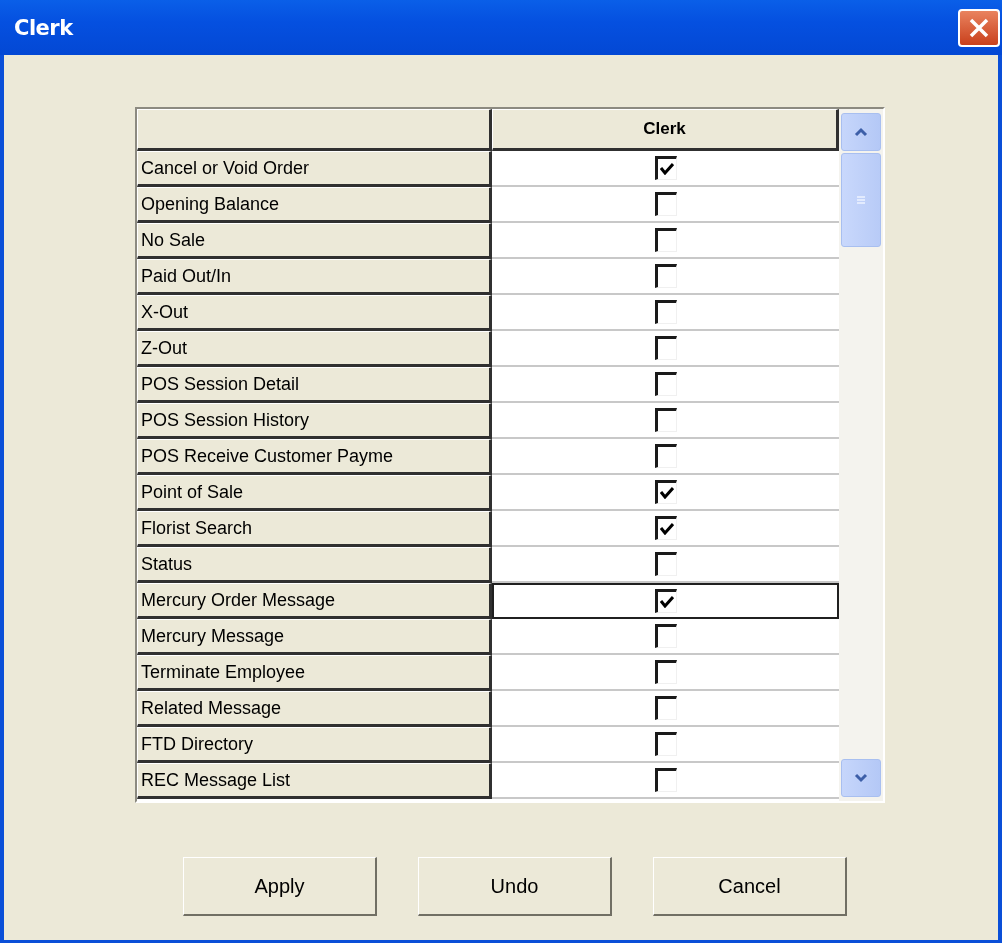 This screenshot has width=1002, height=943. Describe the element at coordinates (314, 709) in the screenshot. I see `row-header: Related Message` at that location.